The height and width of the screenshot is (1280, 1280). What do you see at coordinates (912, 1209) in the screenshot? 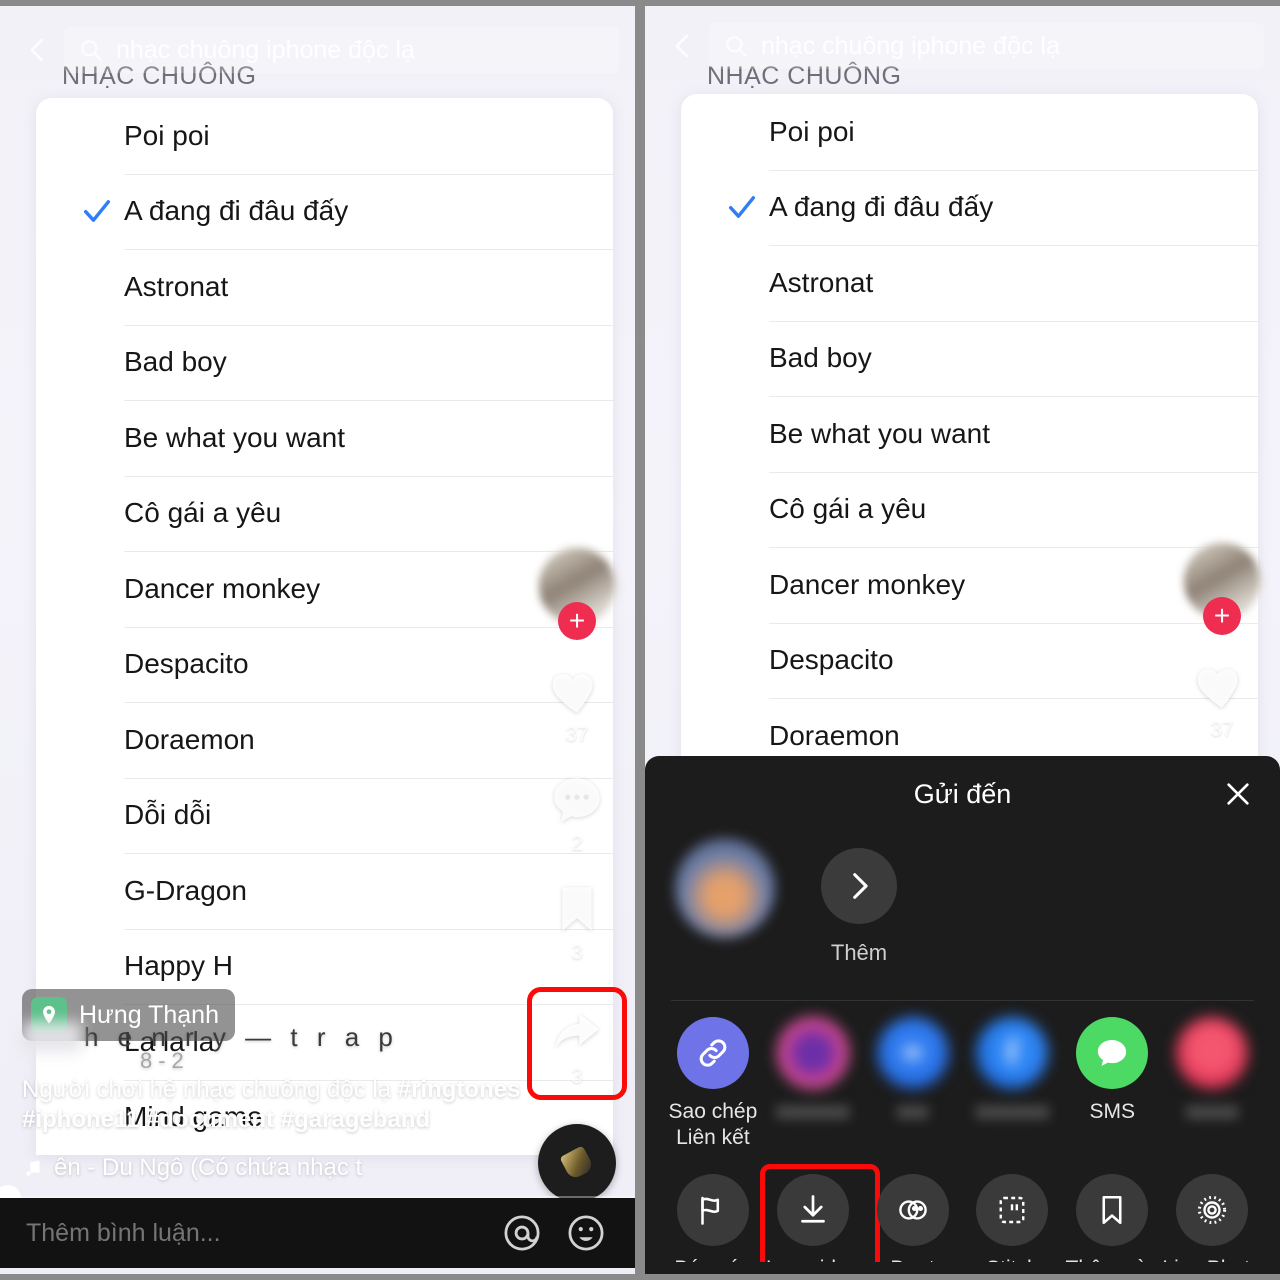
I see `duet-icon` at bounding box center [912, 1209].